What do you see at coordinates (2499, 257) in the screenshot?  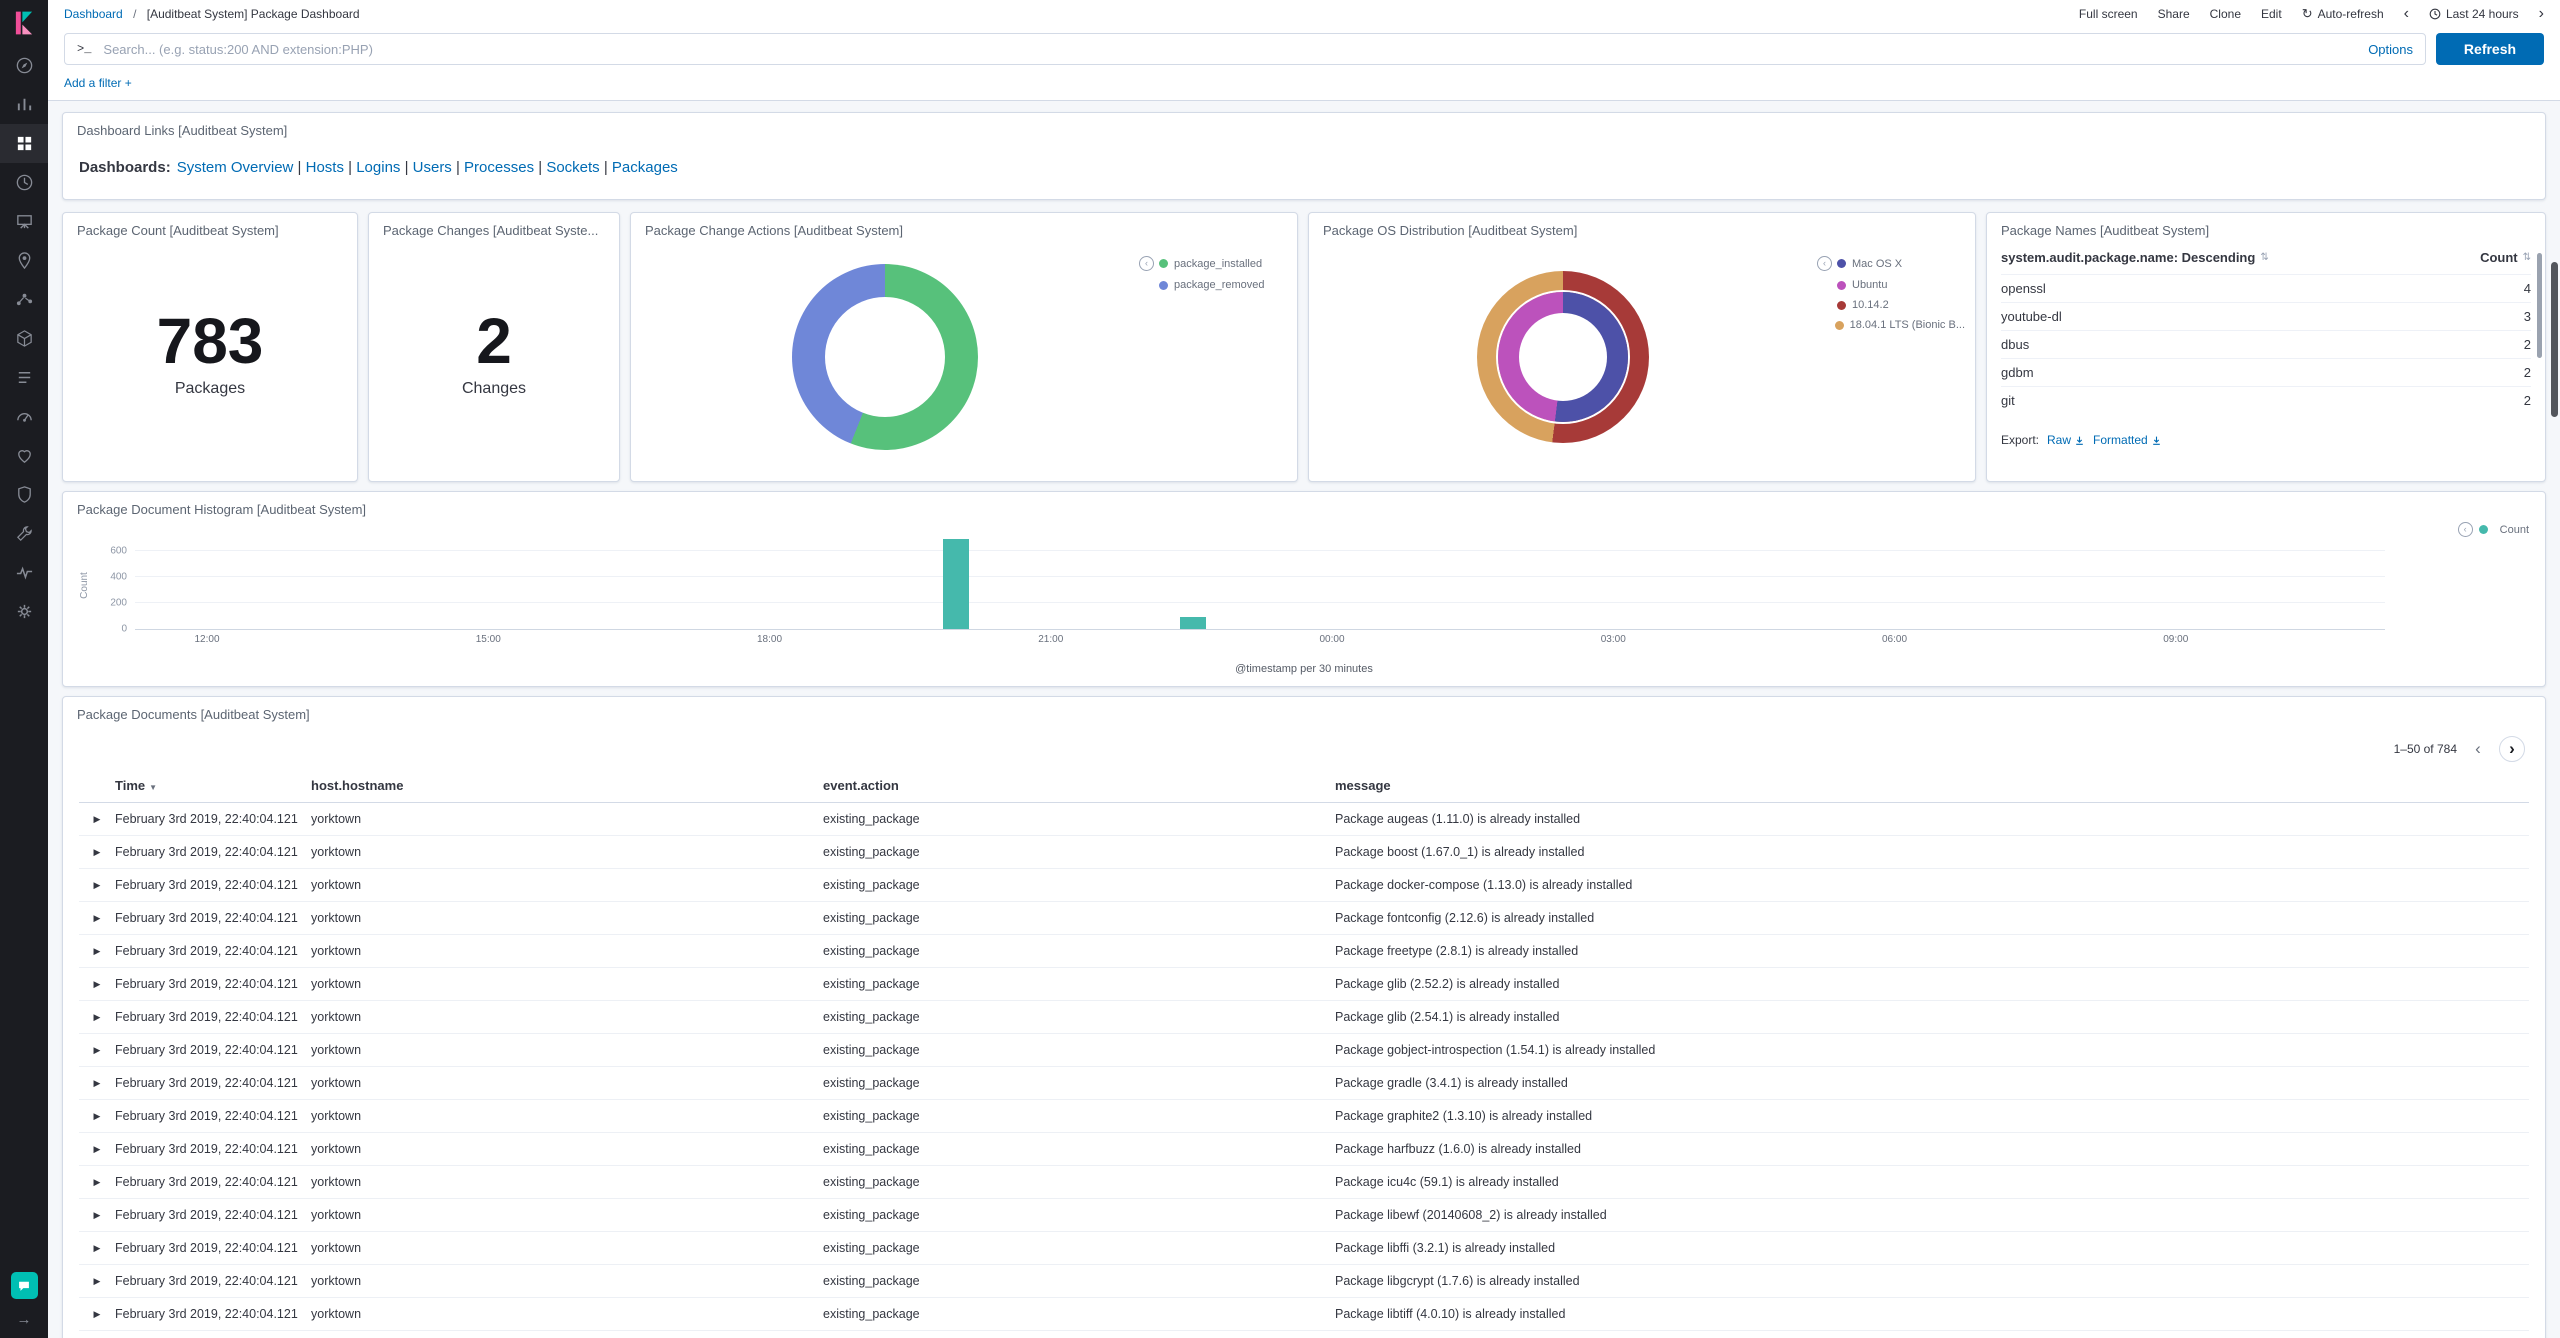 I see `column-header-count: Count` at bounding box center [2499, 257].